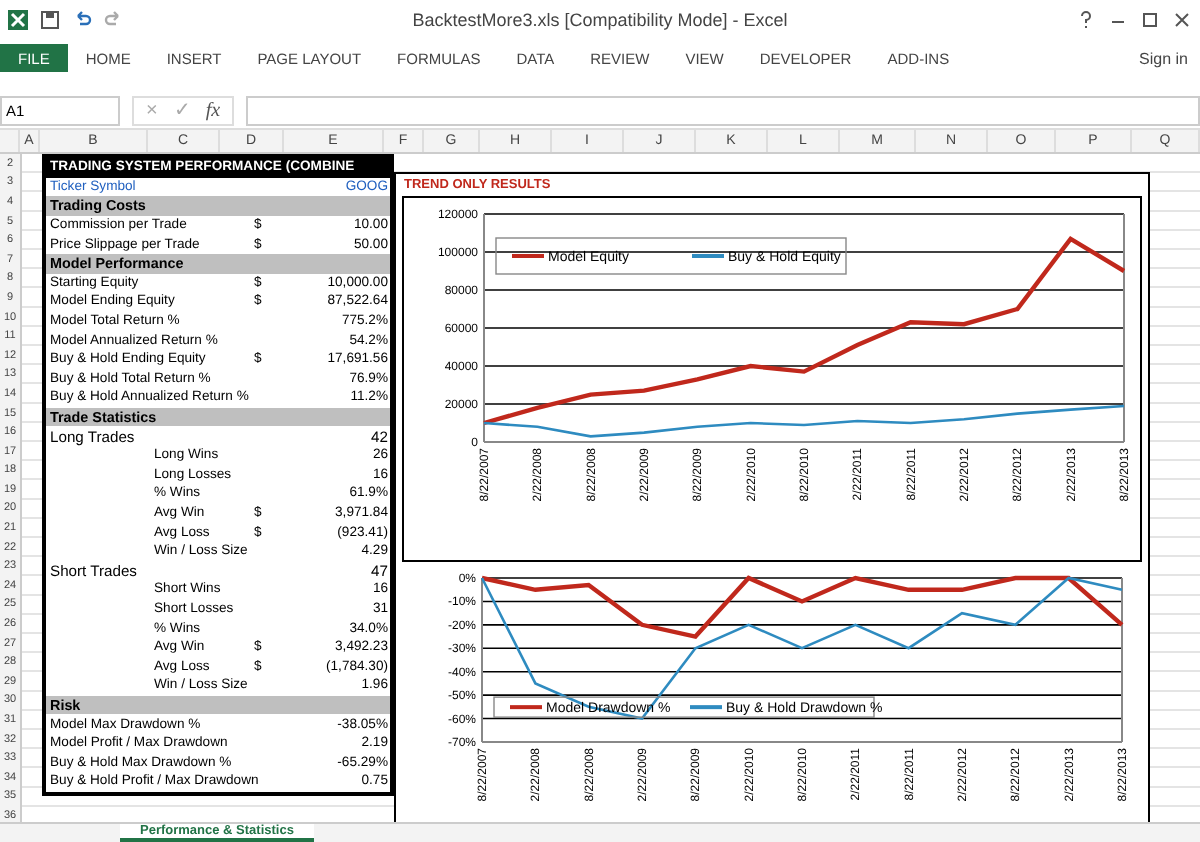  What do you see at coordinates (1182, 20) in the screenshot?
I see `close-icon` at bounding box center [1182, 20].